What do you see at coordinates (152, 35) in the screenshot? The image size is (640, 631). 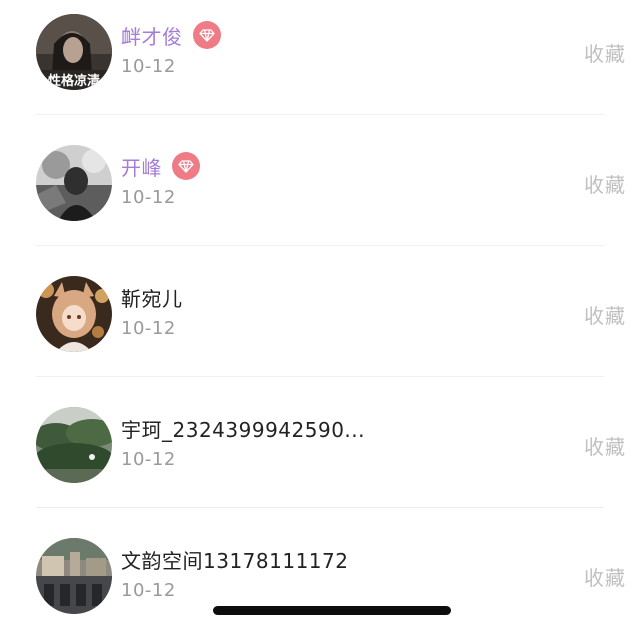 I see `user-name: 衅才俊` at bounding box center [152, 35].